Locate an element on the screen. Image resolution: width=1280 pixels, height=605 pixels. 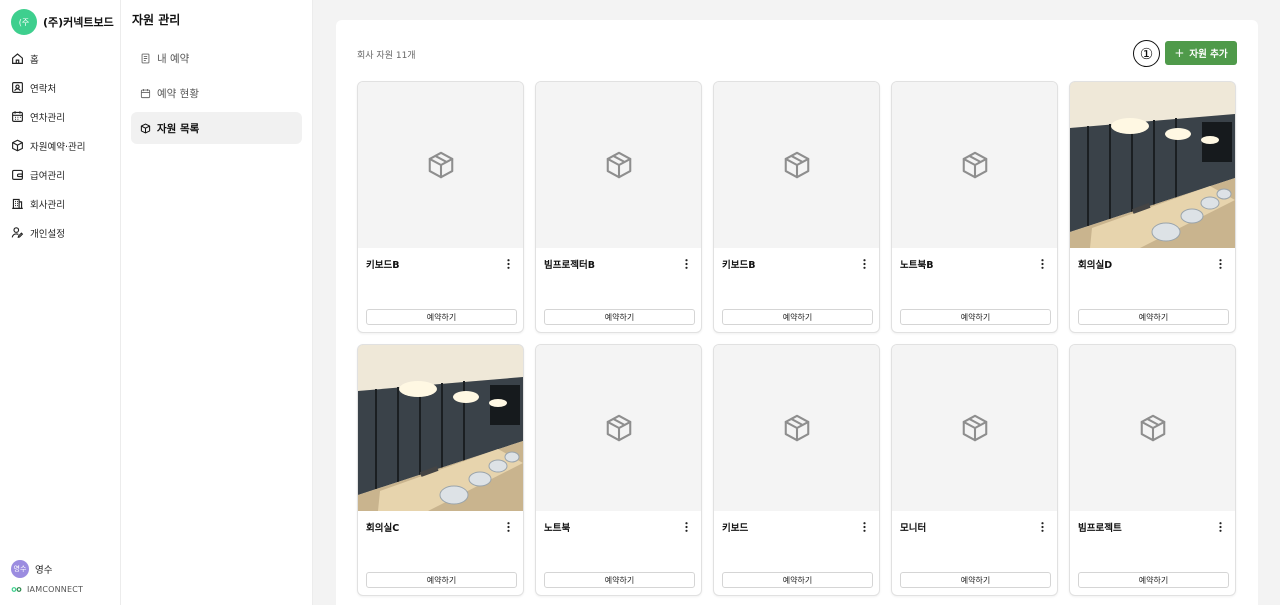
resource-name: 키보드 is located at coordinates (735, 528).